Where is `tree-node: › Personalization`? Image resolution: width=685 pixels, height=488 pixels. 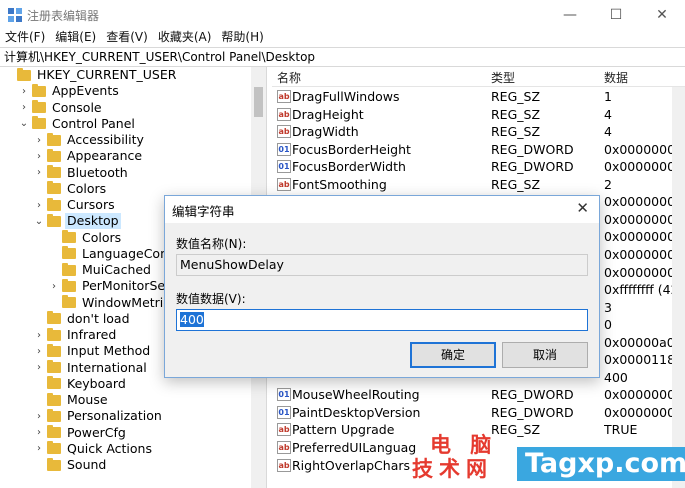
tree-node: › Personalization is located at coordinates (133, 416).